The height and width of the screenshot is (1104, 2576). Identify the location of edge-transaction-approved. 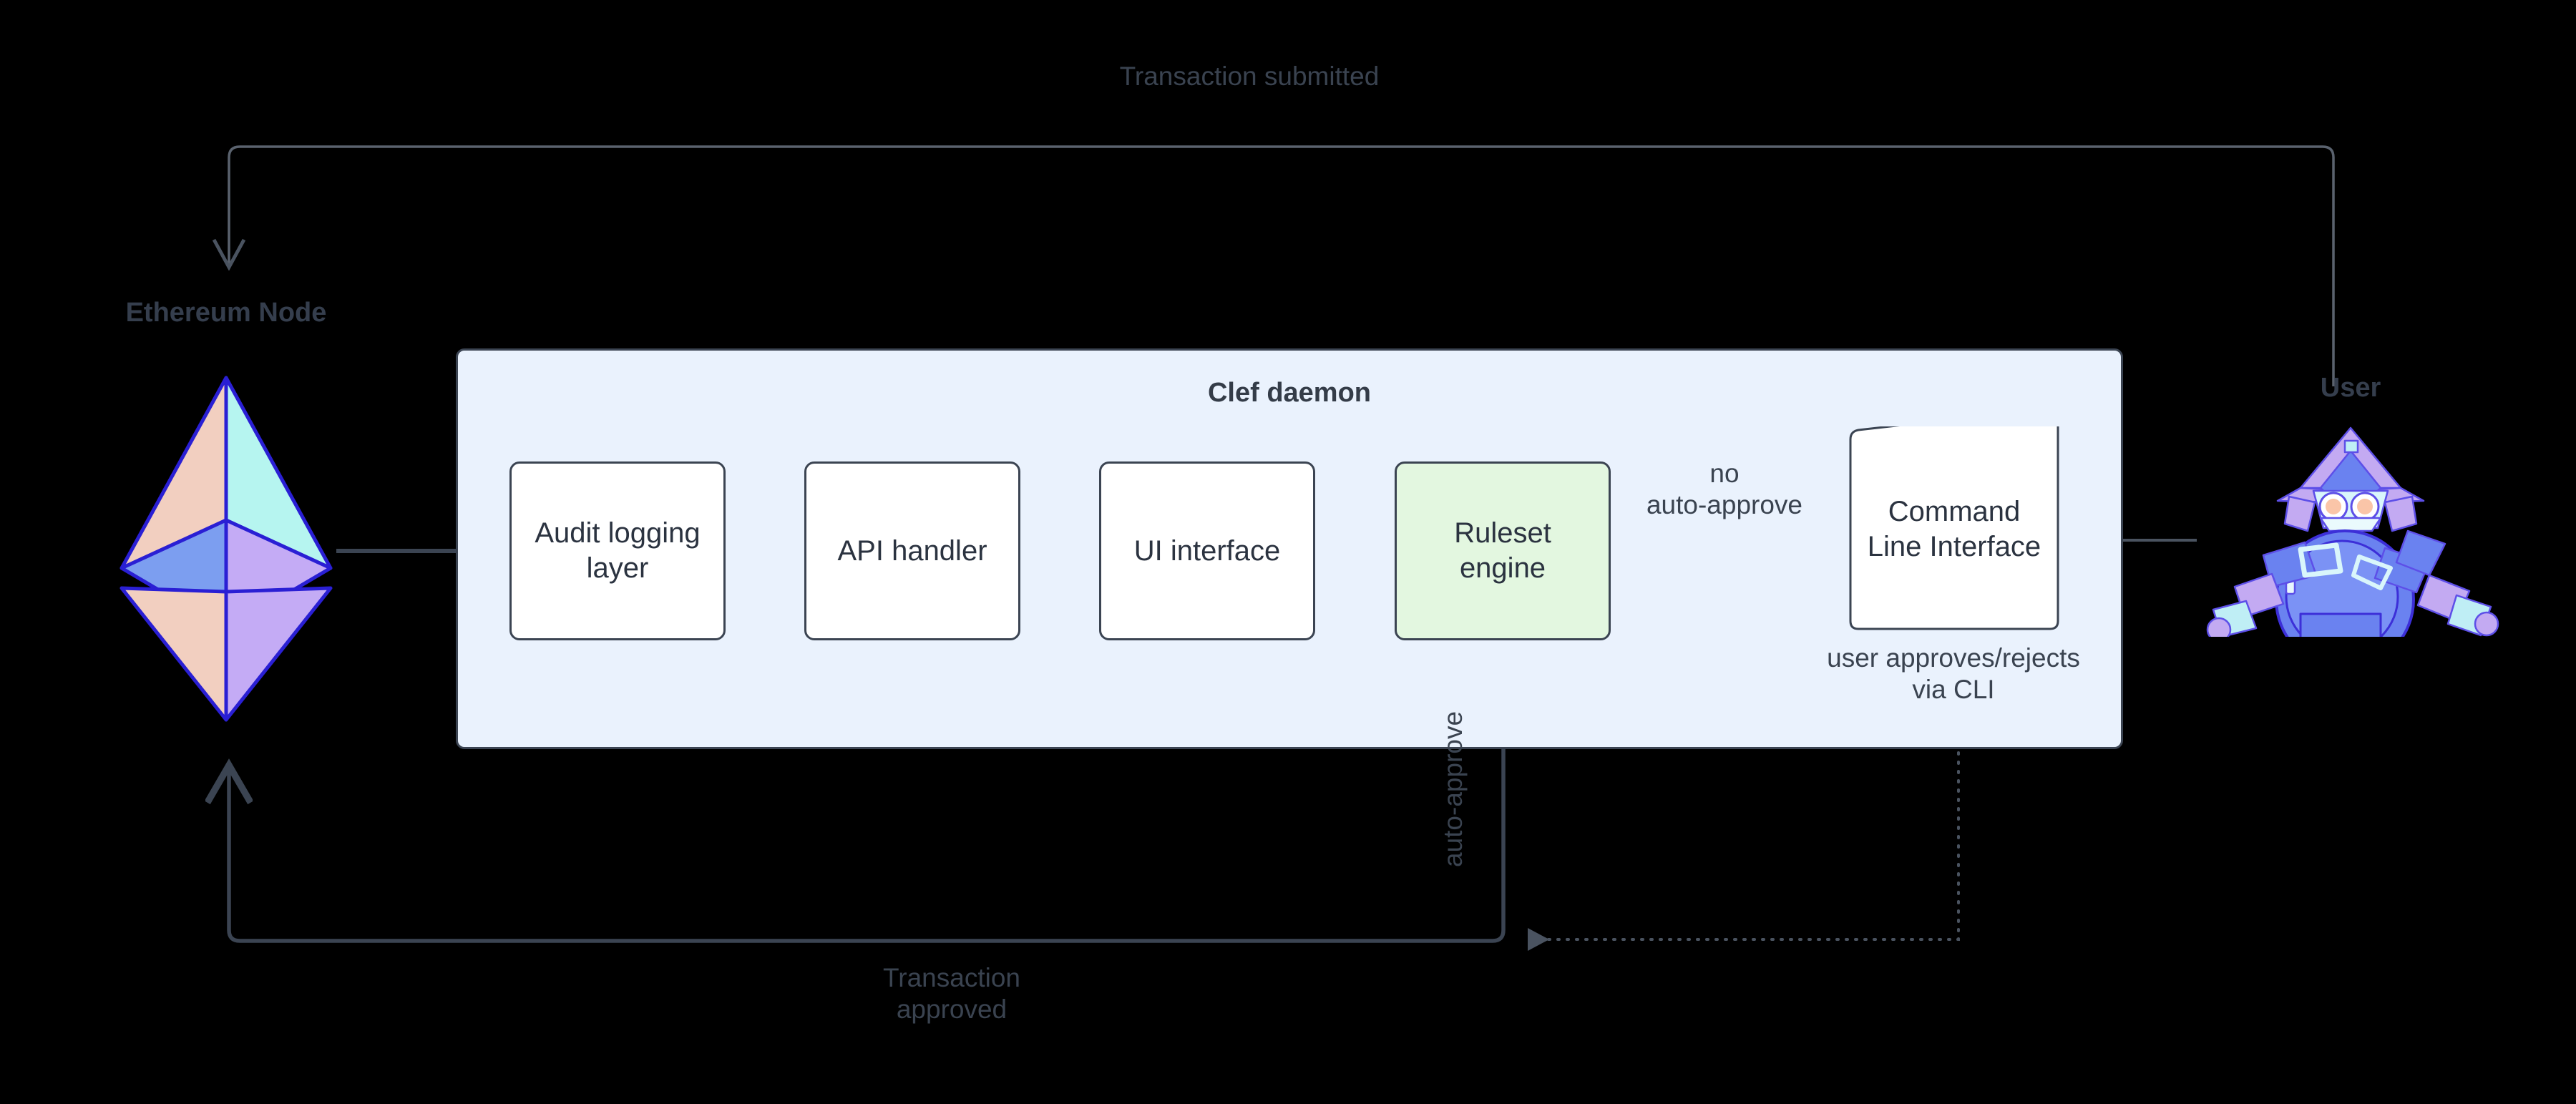
(867, 846).